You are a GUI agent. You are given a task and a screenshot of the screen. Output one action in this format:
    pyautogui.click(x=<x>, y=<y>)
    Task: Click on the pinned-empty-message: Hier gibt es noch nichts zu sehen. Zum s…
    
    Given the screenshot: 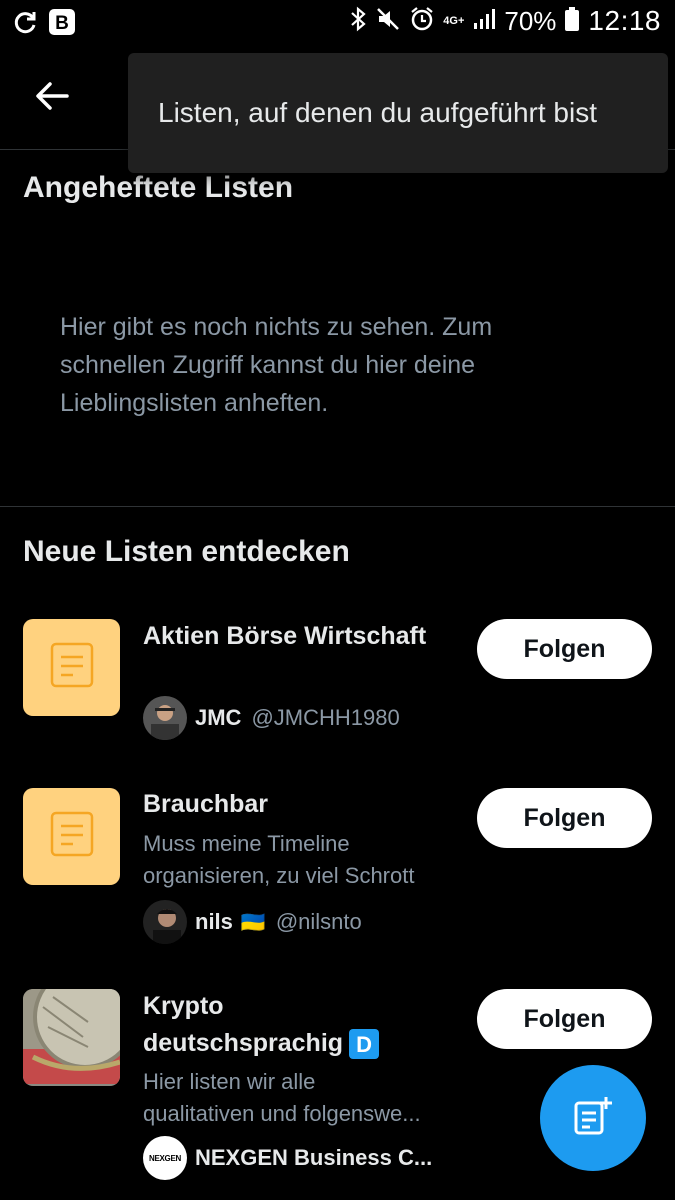 What is the action you would take?
    pyautogui.click(x=276, y=365)
    